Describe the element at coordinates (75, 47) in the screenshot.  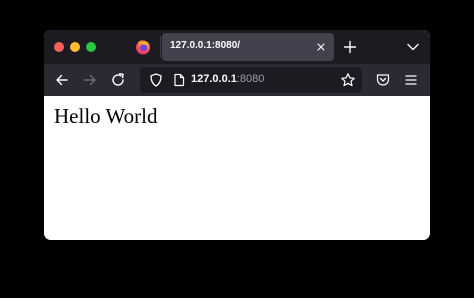
I see `window-minimize-button` at that location.